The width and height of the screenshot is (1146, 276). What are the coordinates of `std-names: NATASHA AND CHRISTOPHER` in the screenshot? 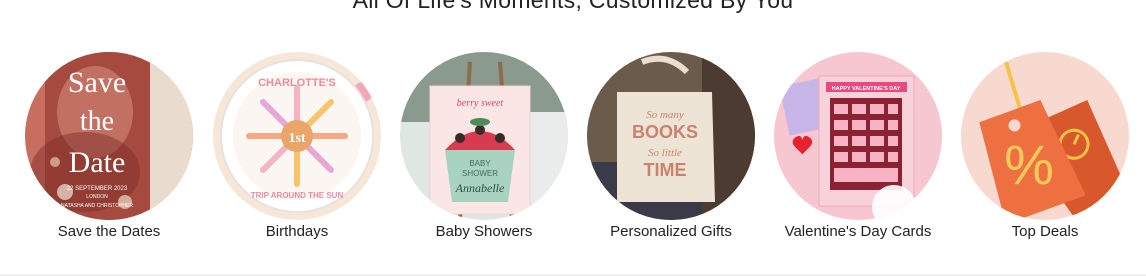 It's located at (97, 206).